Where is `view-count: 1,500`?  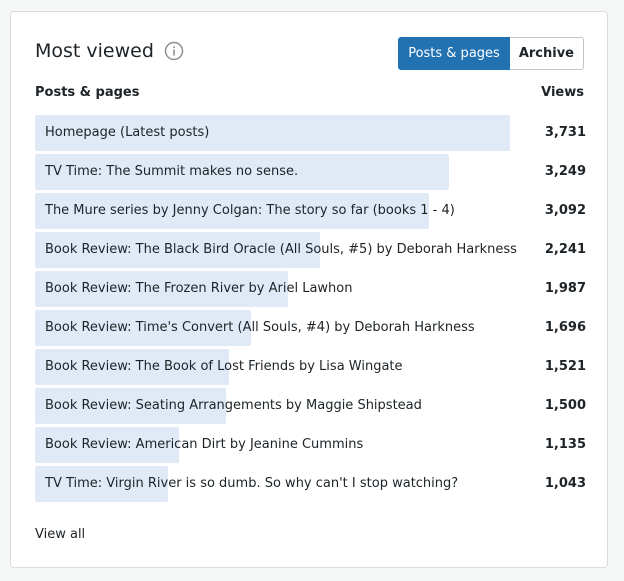 view-count: 1,500 is located at coordinates (565, 405).